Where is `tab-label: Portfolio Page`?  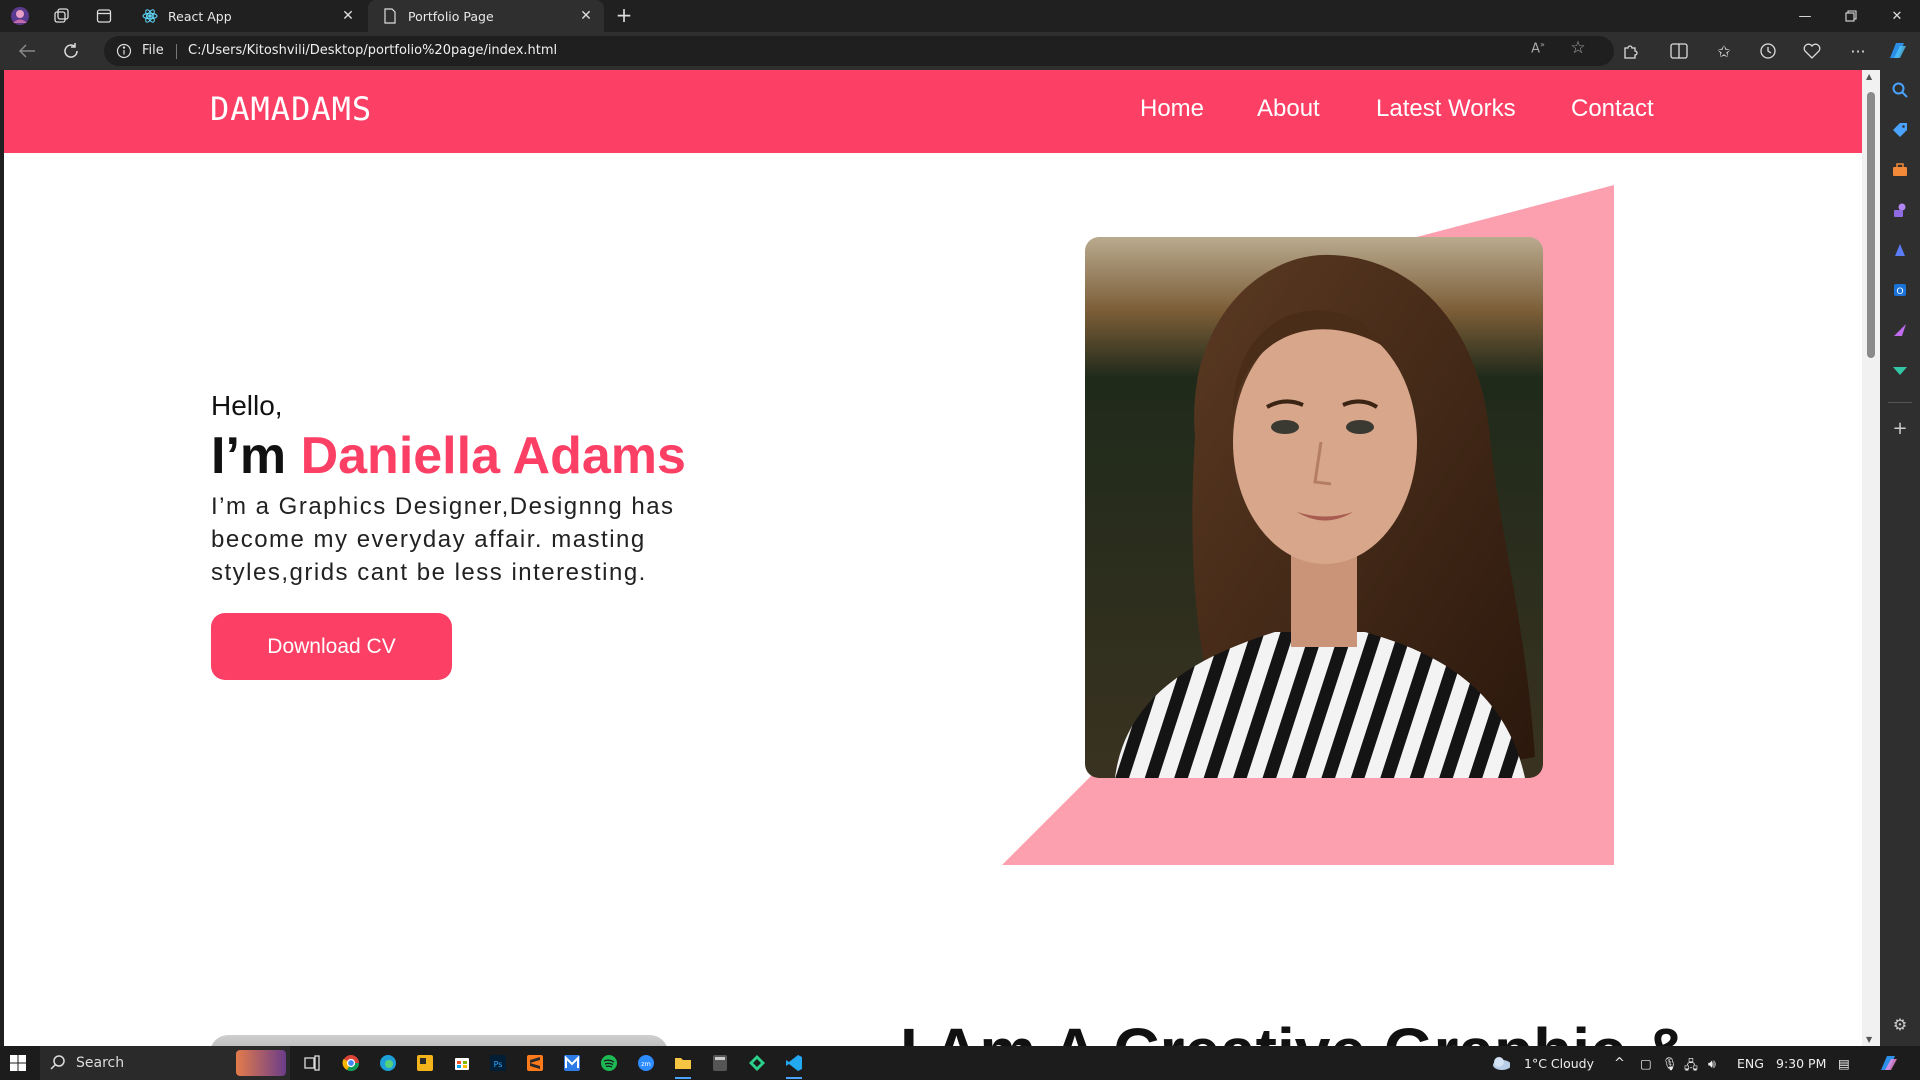
tab-label: Portfolio Page is located at coordinates (451, 16).